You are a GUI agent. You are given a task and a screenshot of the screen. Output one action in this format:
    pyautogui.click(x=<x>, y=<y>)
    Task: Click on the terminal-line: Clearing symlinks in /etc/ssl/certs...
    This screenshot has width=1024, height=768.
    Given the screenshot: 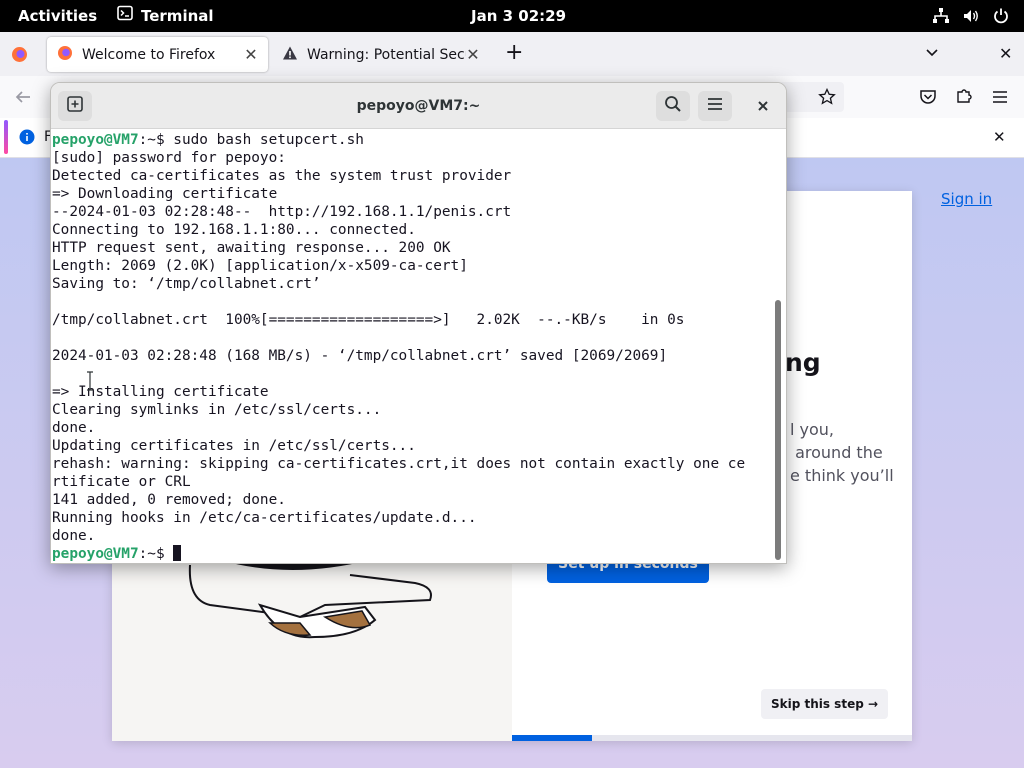 What is the action you would take?
    pyautogui.click(x=412, y=410)
    